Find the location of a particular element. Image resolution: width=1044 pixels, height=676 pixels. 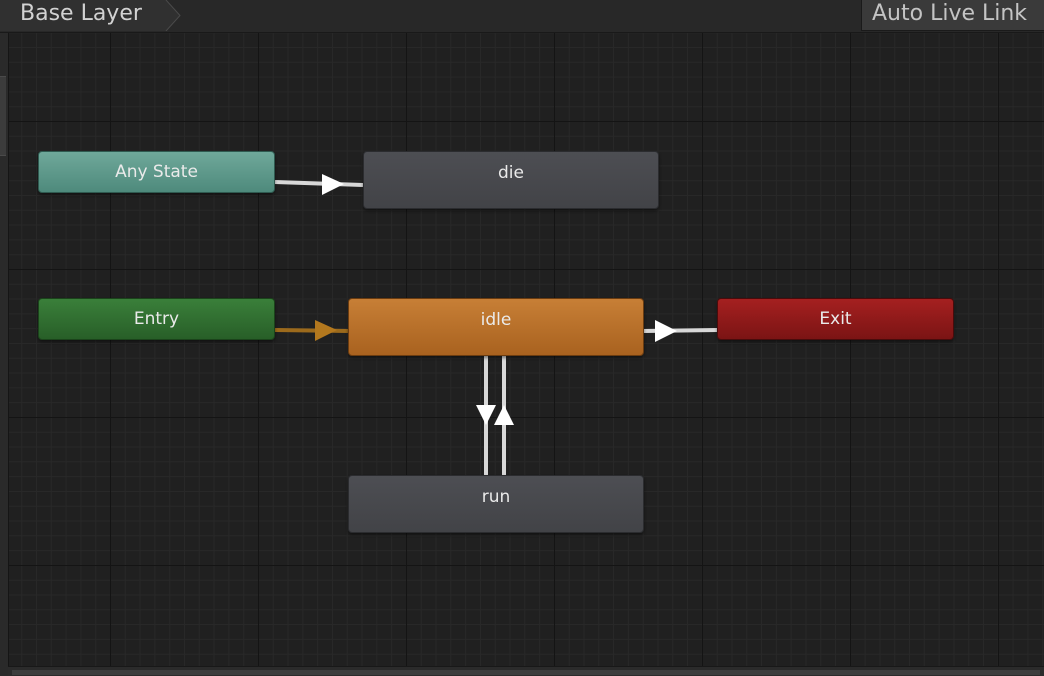

node-state-run: run is located at coordinates (496, 504).